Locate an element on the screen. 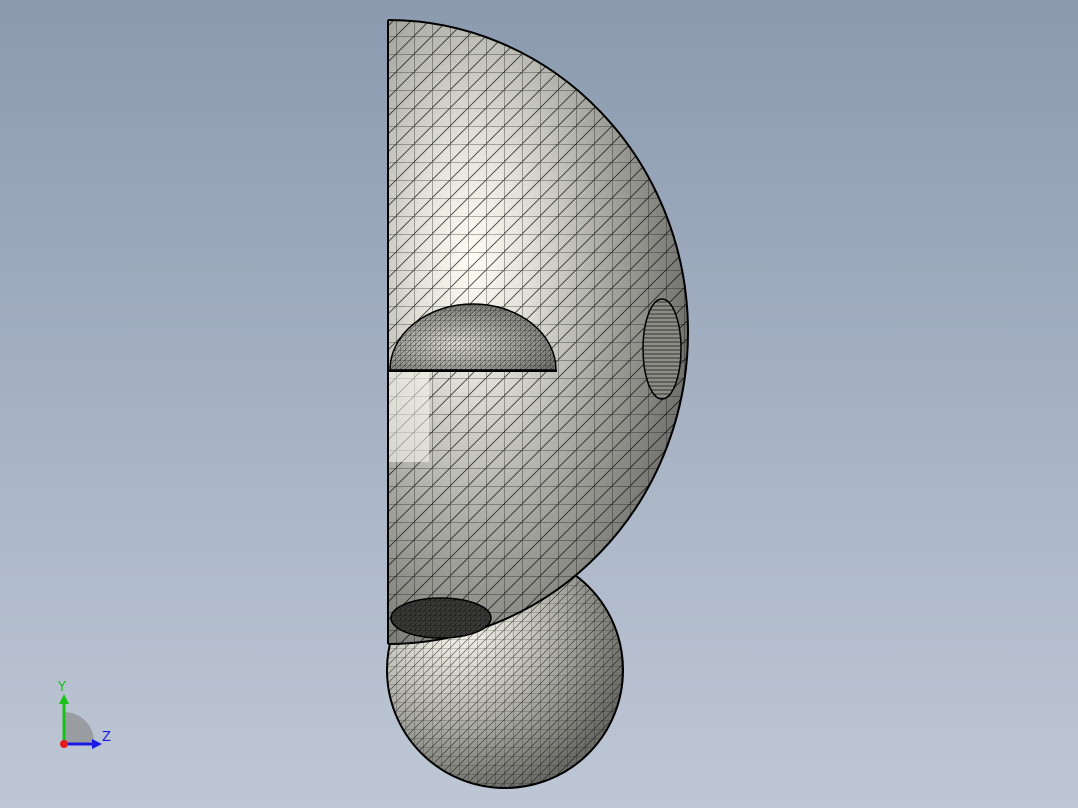  orientation-triad: Y Z is located at coordinates (87, 717).